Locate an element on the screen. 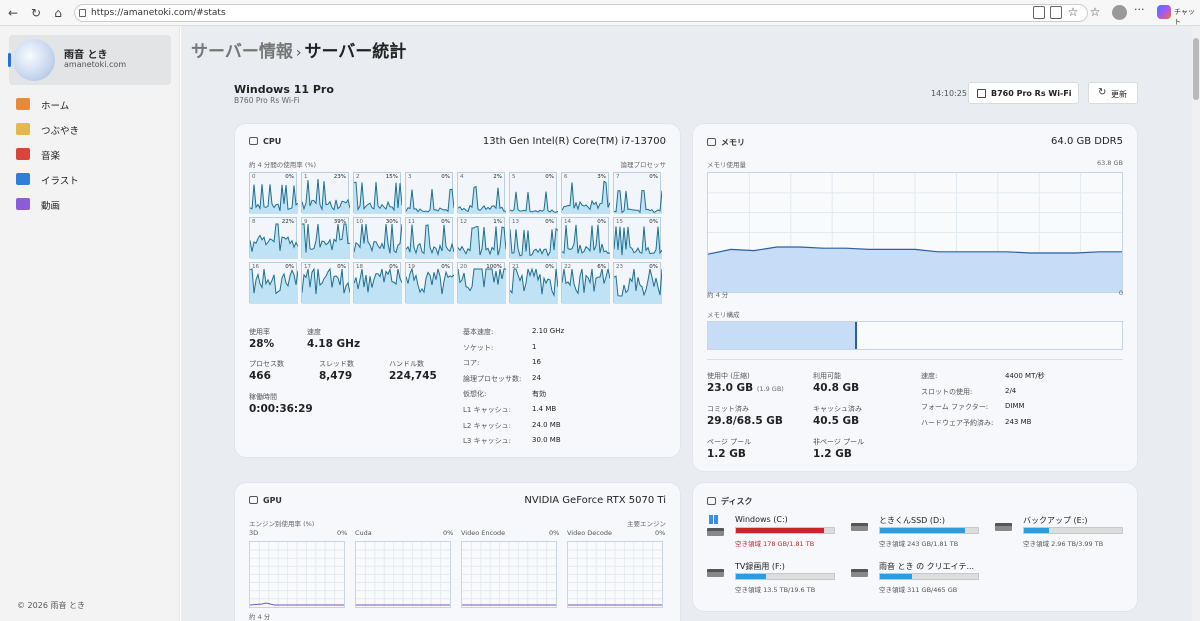 The image size is (1200, 621). disk-heading: ディスク is located at coordinates (729, 501).